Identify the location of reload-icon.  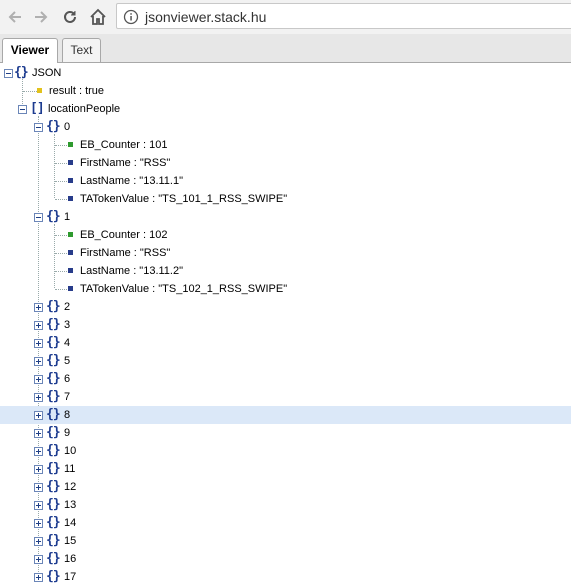
(70, 17).